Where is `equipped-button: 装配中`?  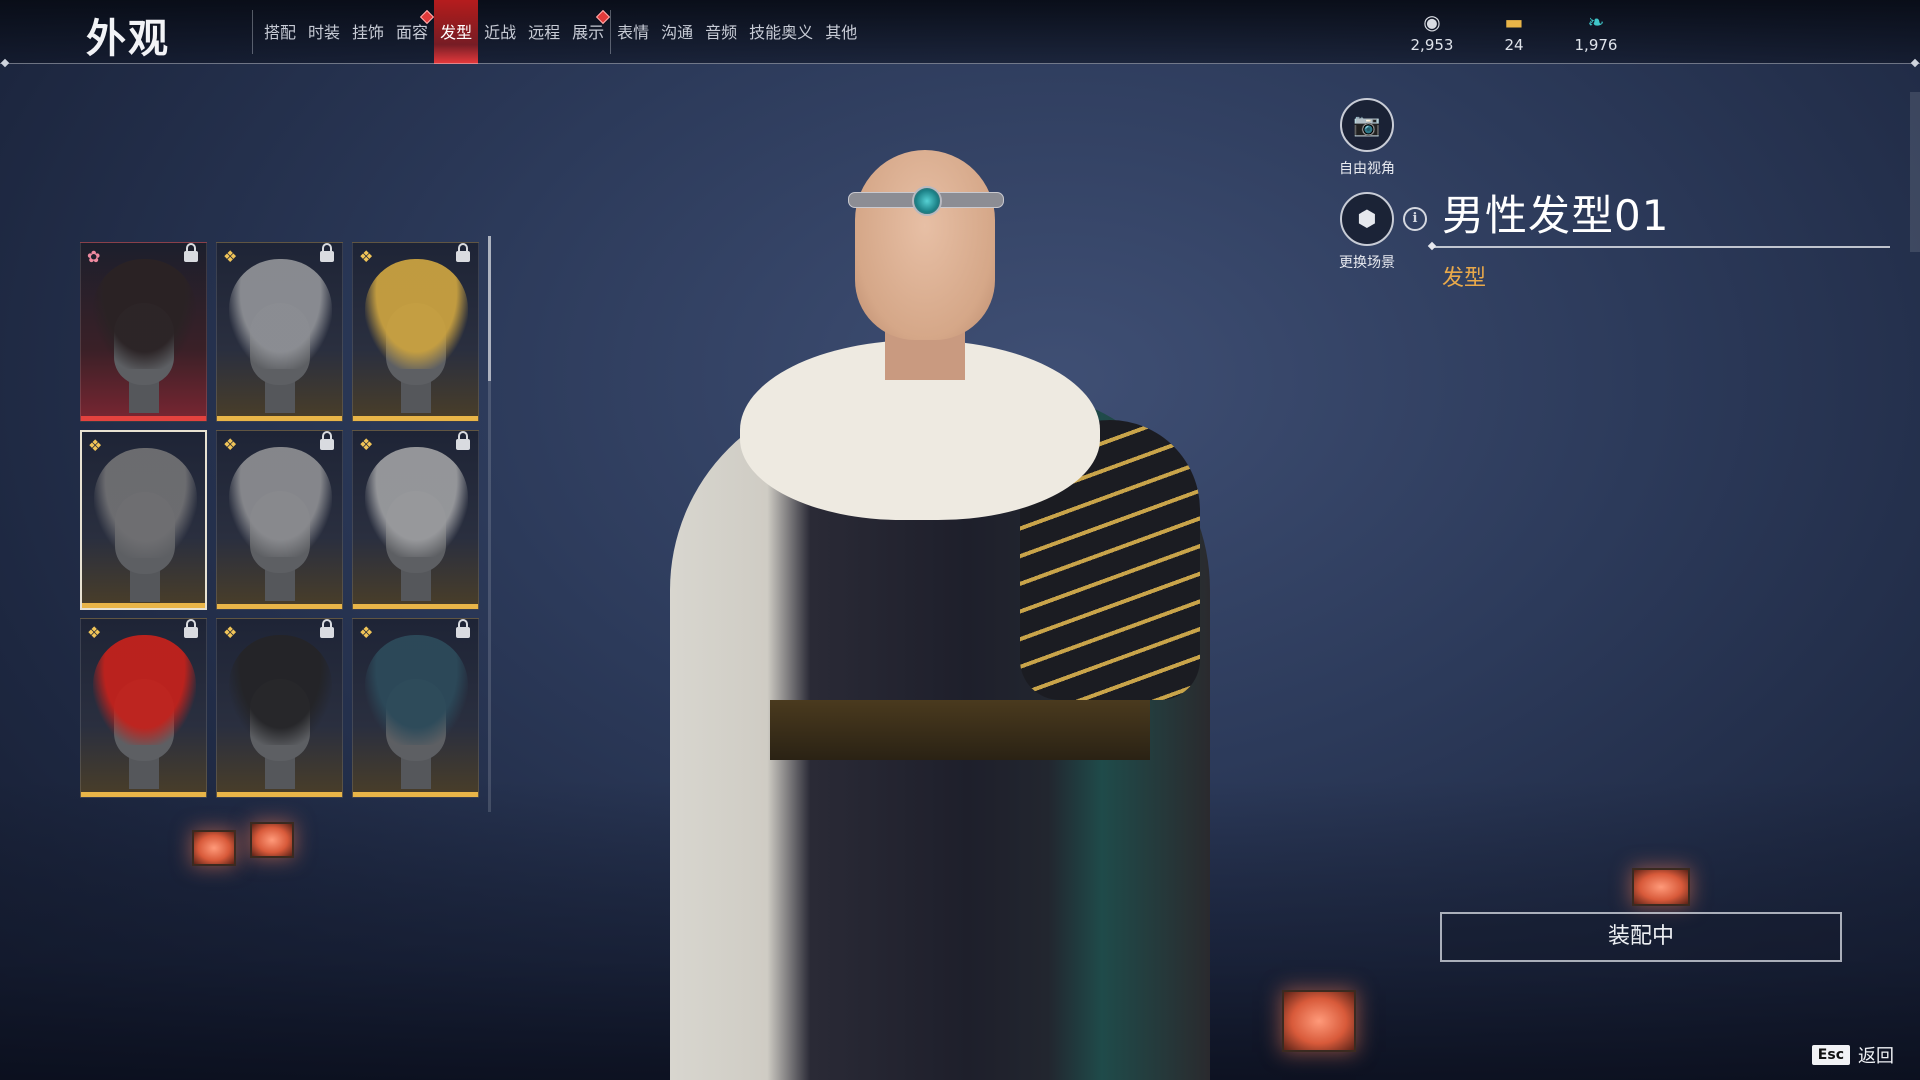
equipped-button: 装配中 is located at coordinates (1641, 937).